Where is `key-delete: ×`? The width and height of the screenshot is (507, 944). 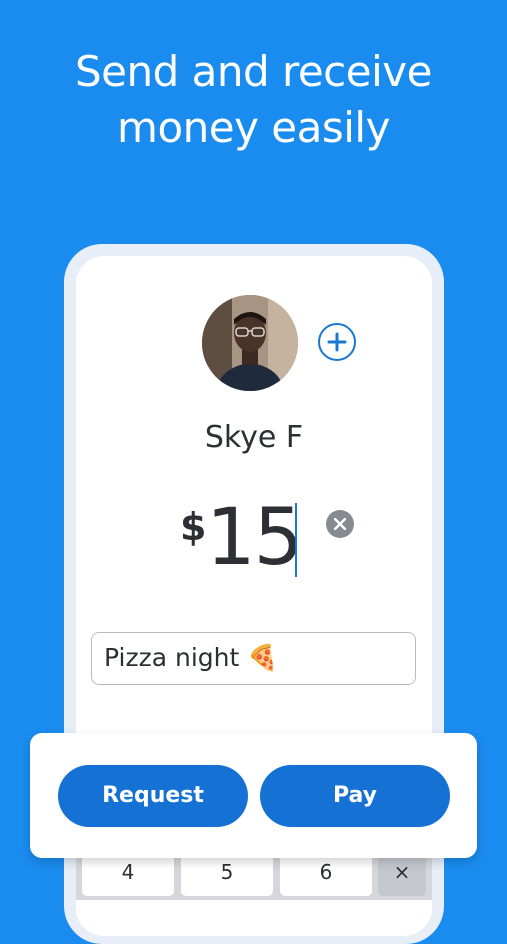 key-delete: × is located at coordinates (402, 874).